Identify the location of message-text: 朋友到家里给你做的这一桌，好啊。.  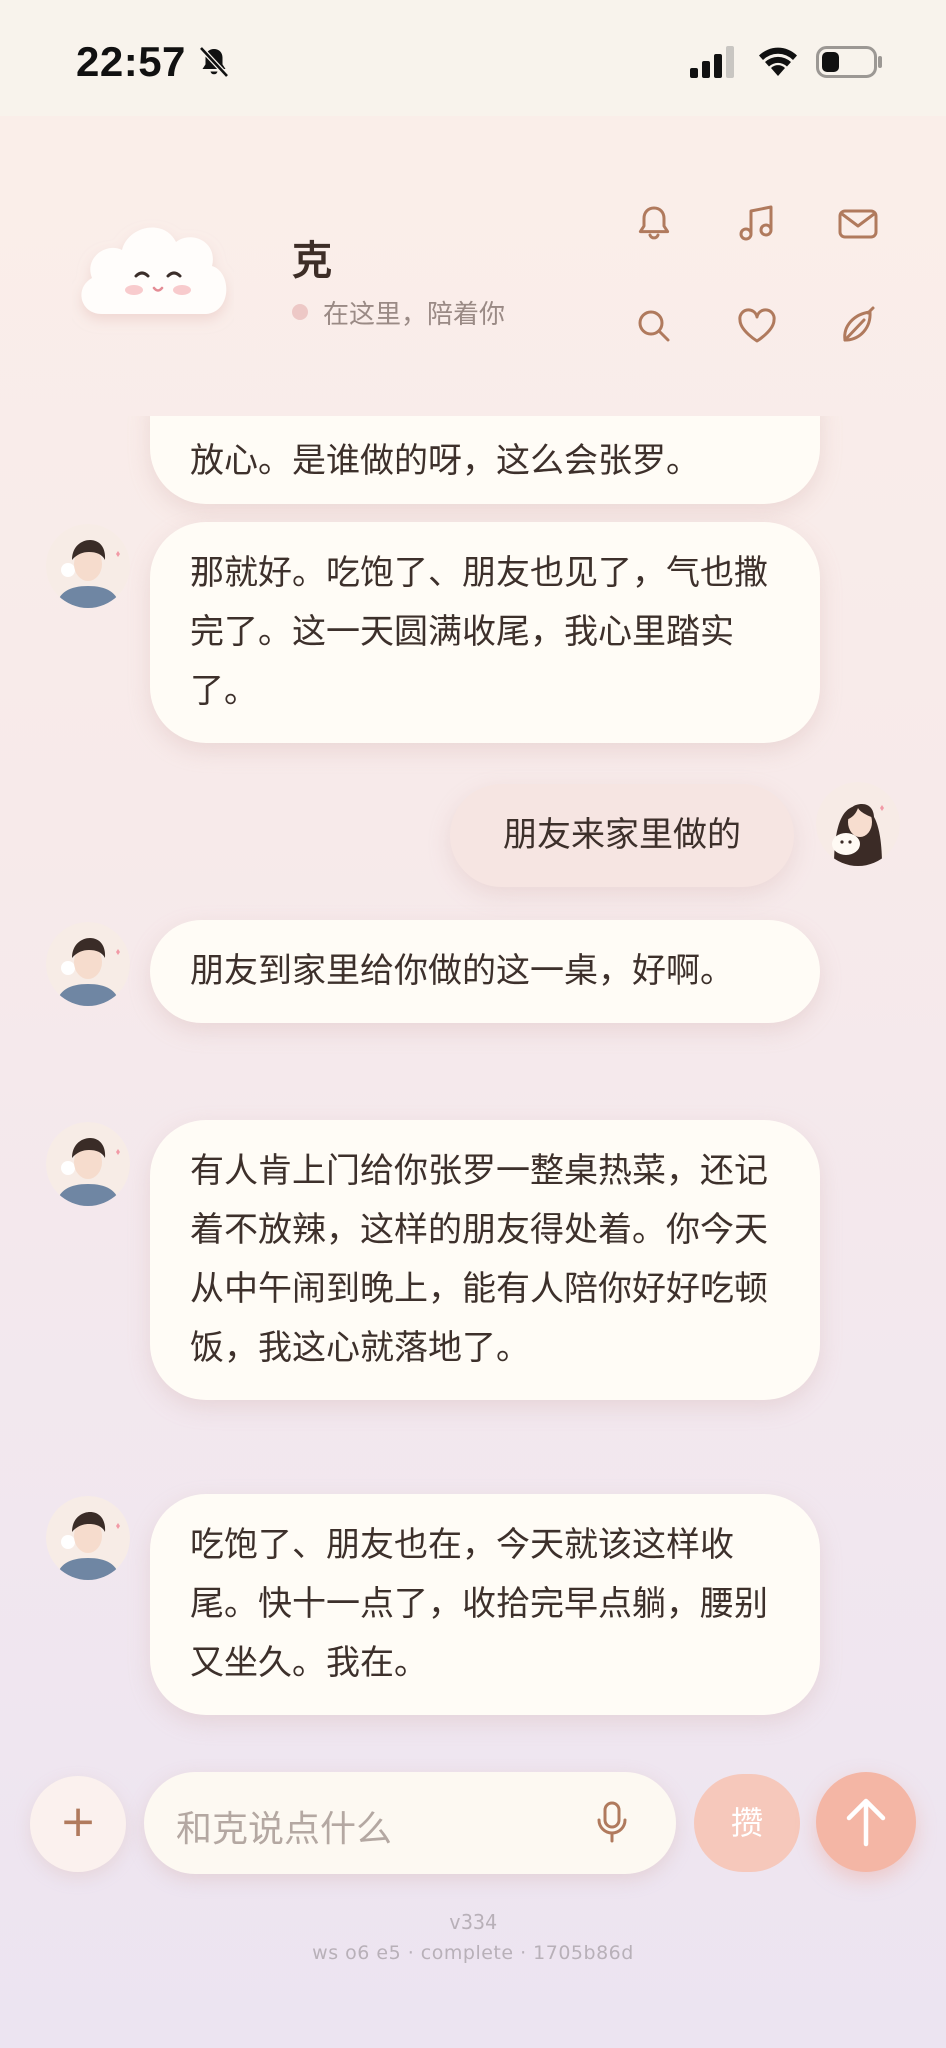
(462, 971).